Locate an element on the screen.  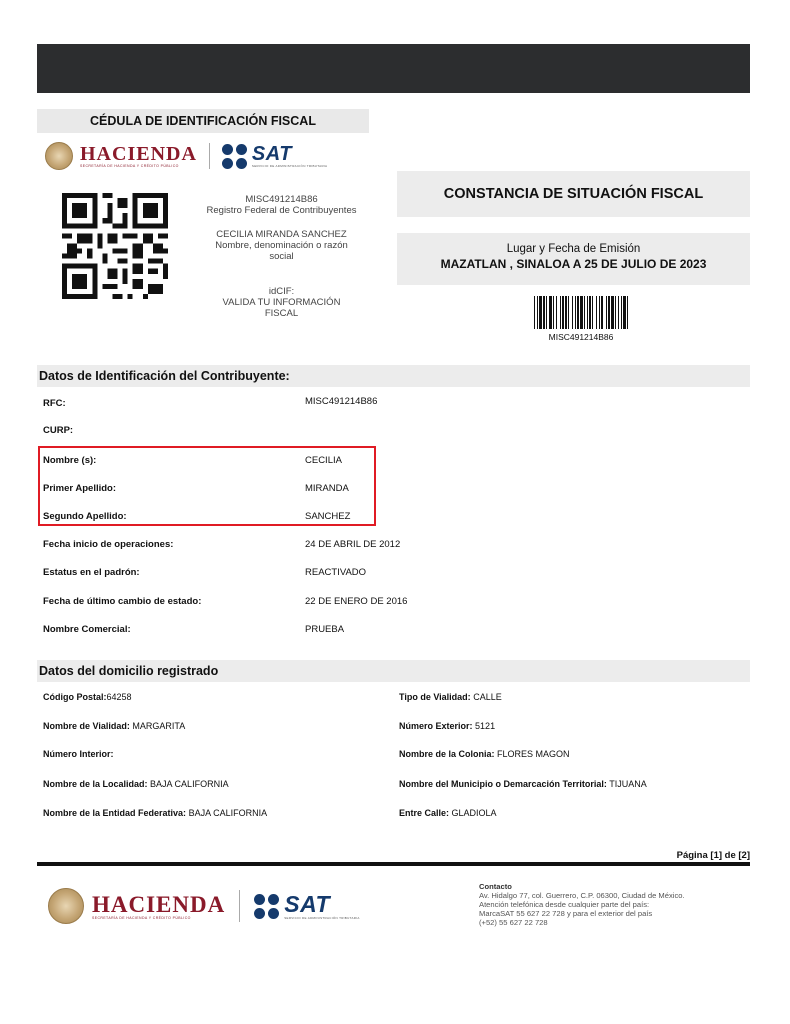
label-rfc: RFC: is located at coordinates (54, 403).